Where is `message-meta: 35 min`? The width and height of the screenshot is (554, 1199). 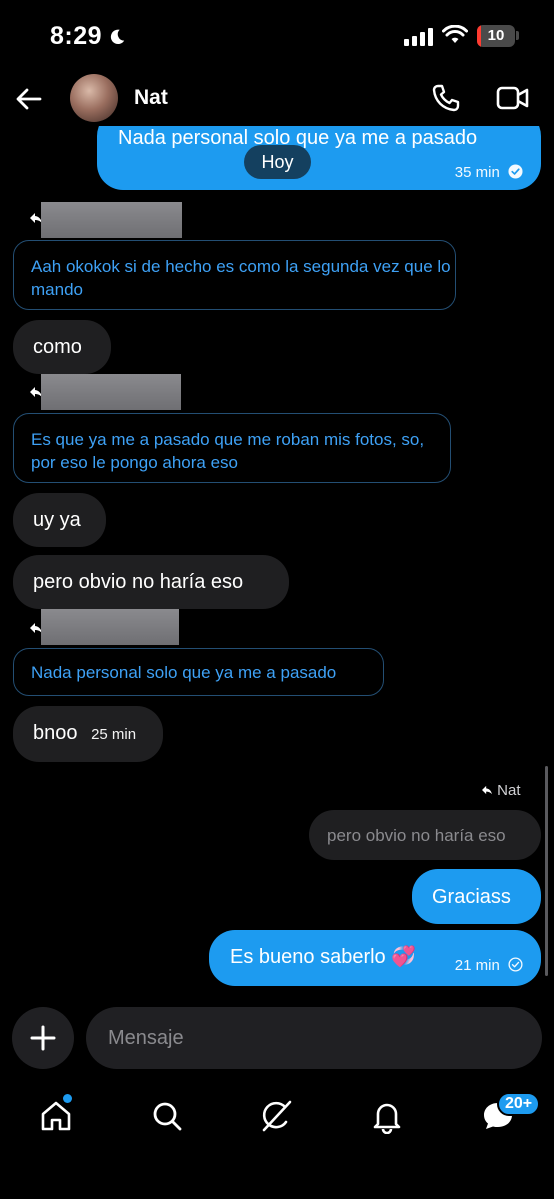 message-meta: 35 min is located at coordinates (489, 173).